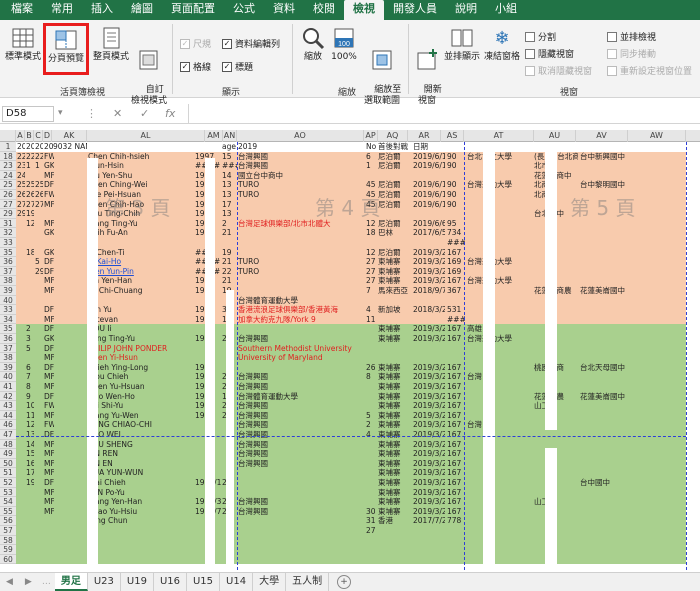 The height and width of the screenshot is (591, 700). Describe the element at coordinates (429, 521) in the screenshot. I see `cell-ar: 2017/7/23` at that location.